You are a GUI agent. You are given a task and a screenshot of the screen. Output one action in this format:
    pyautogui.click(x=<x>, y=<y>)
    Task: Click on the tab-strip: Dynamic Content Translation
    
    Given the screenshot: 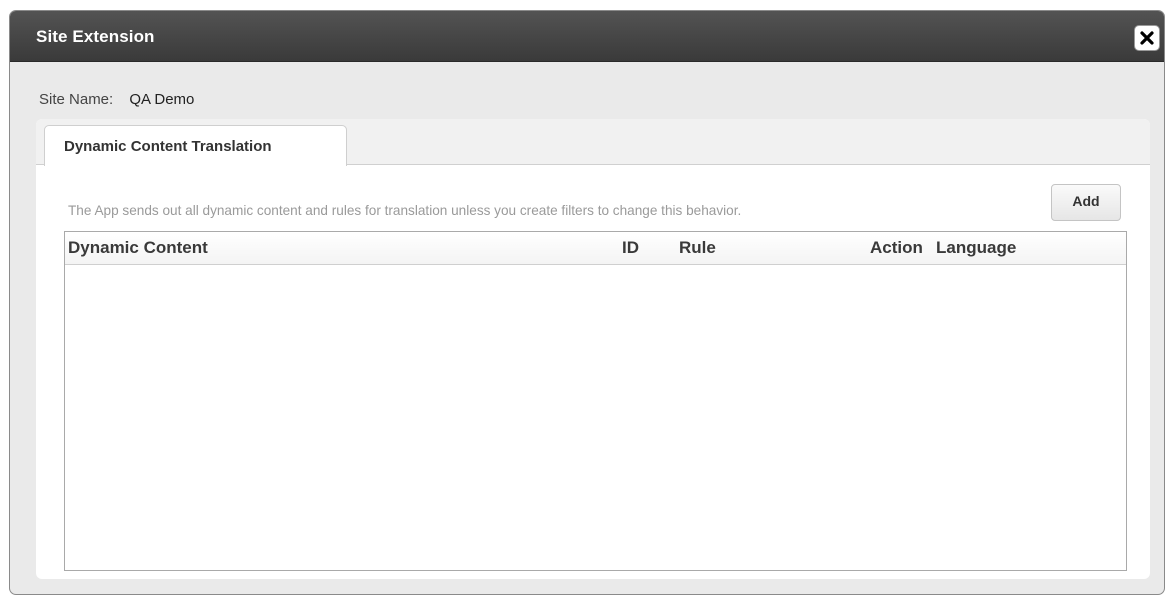 What is the action you would take?
    pyautogui.click(x=593, y=142)
    